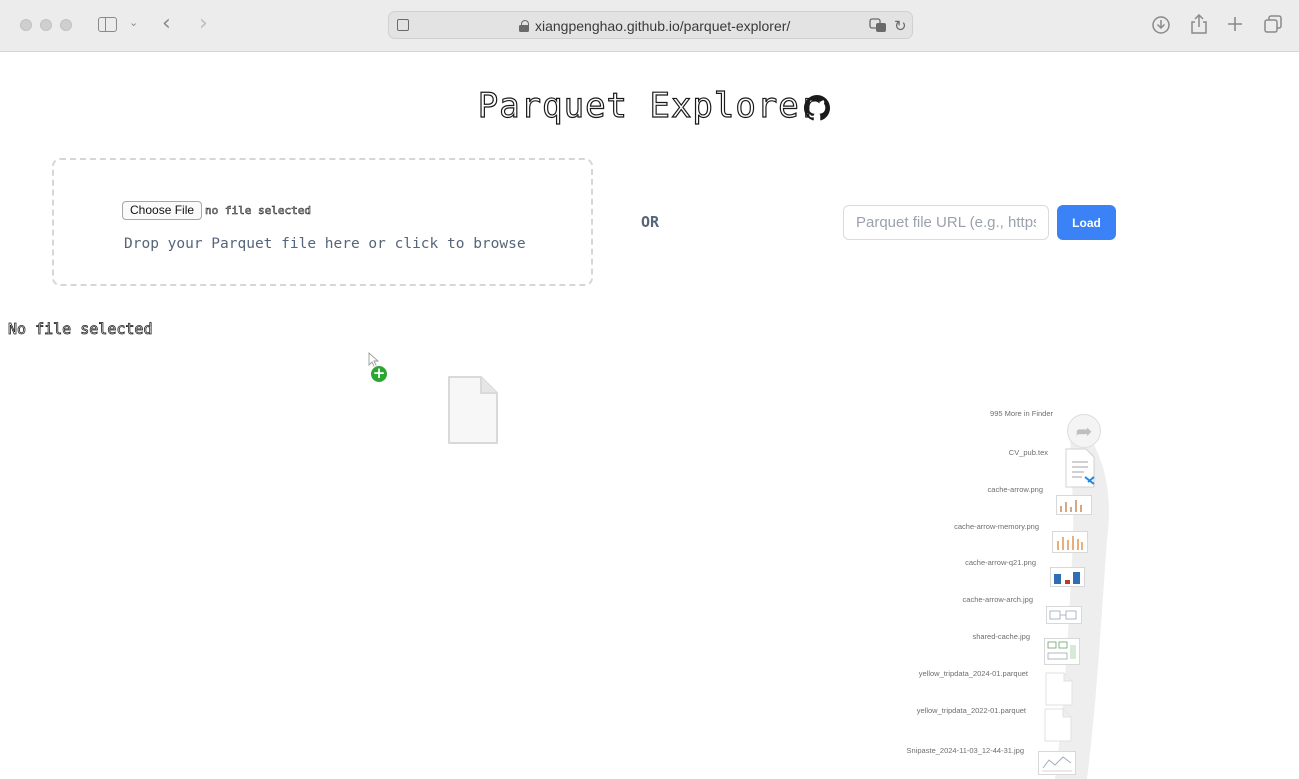  What do you see at coordinates (817, 108) in the screenshot?
I see `github-icon` at bounding box center [817, 108].